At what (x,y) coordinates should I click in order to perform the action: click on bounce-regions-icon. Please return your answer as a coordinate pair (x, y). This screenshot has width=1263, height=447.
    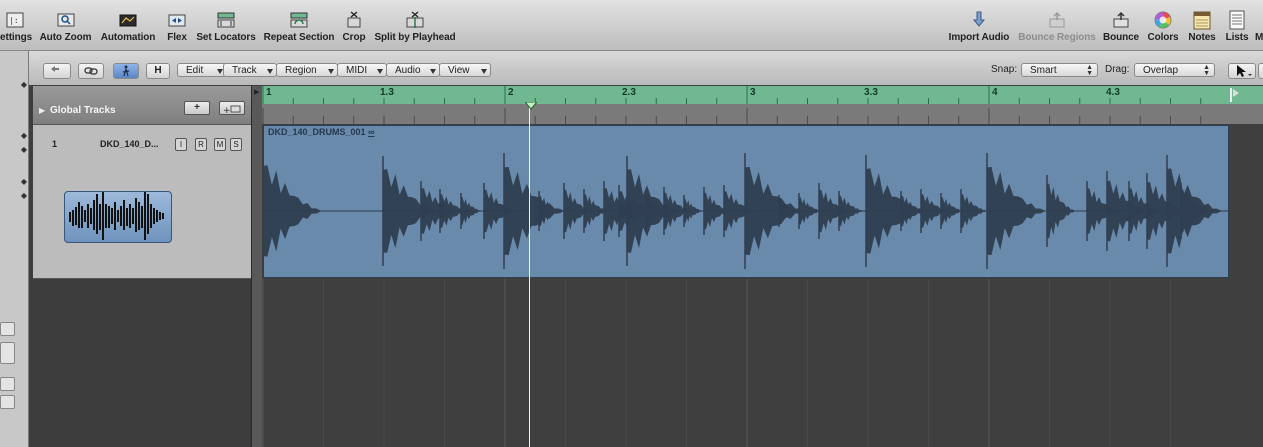
    Looking at the image, I should click on (1057, 19).